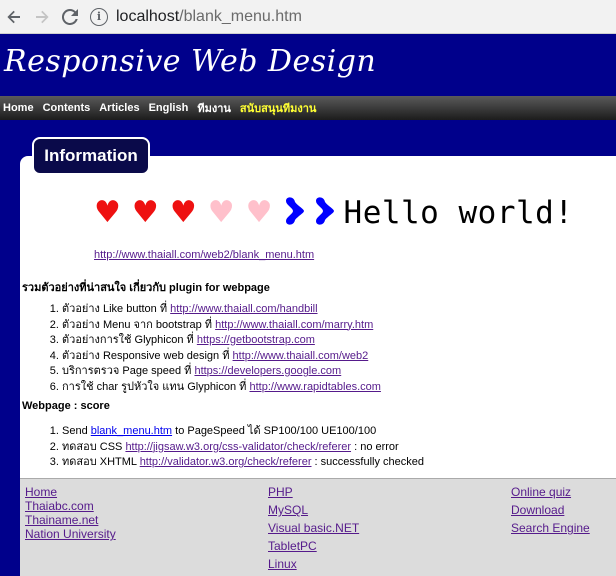 The height and width of the screenshot is (576, 616). Describe the element at coordinates (226, 462) in the screenshot. I see `xhtml-validator-link: http://validator.w3.org/check/referer` at that location.